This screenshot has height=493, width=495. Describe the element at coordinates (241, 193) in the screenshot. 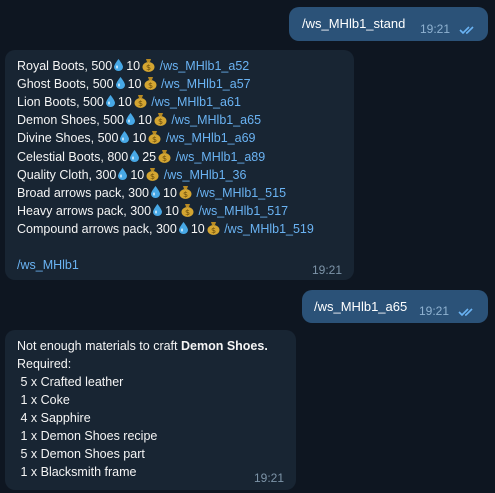

I see `item-command-link: /ws_MHlb1_515` at that location.